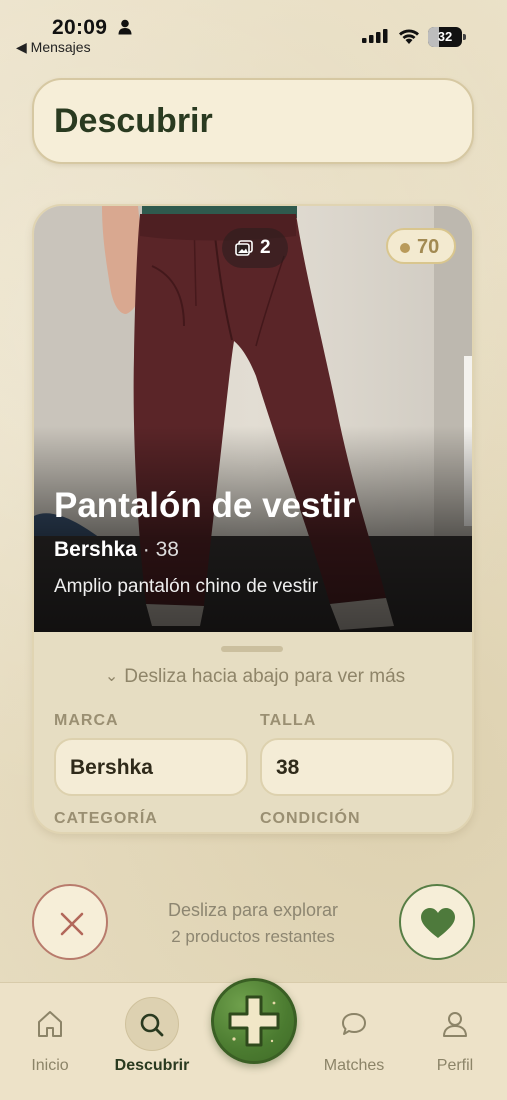 The width and height of the screenshot is (507, 1100). I want to click on user-icon, so click(455, 1024).